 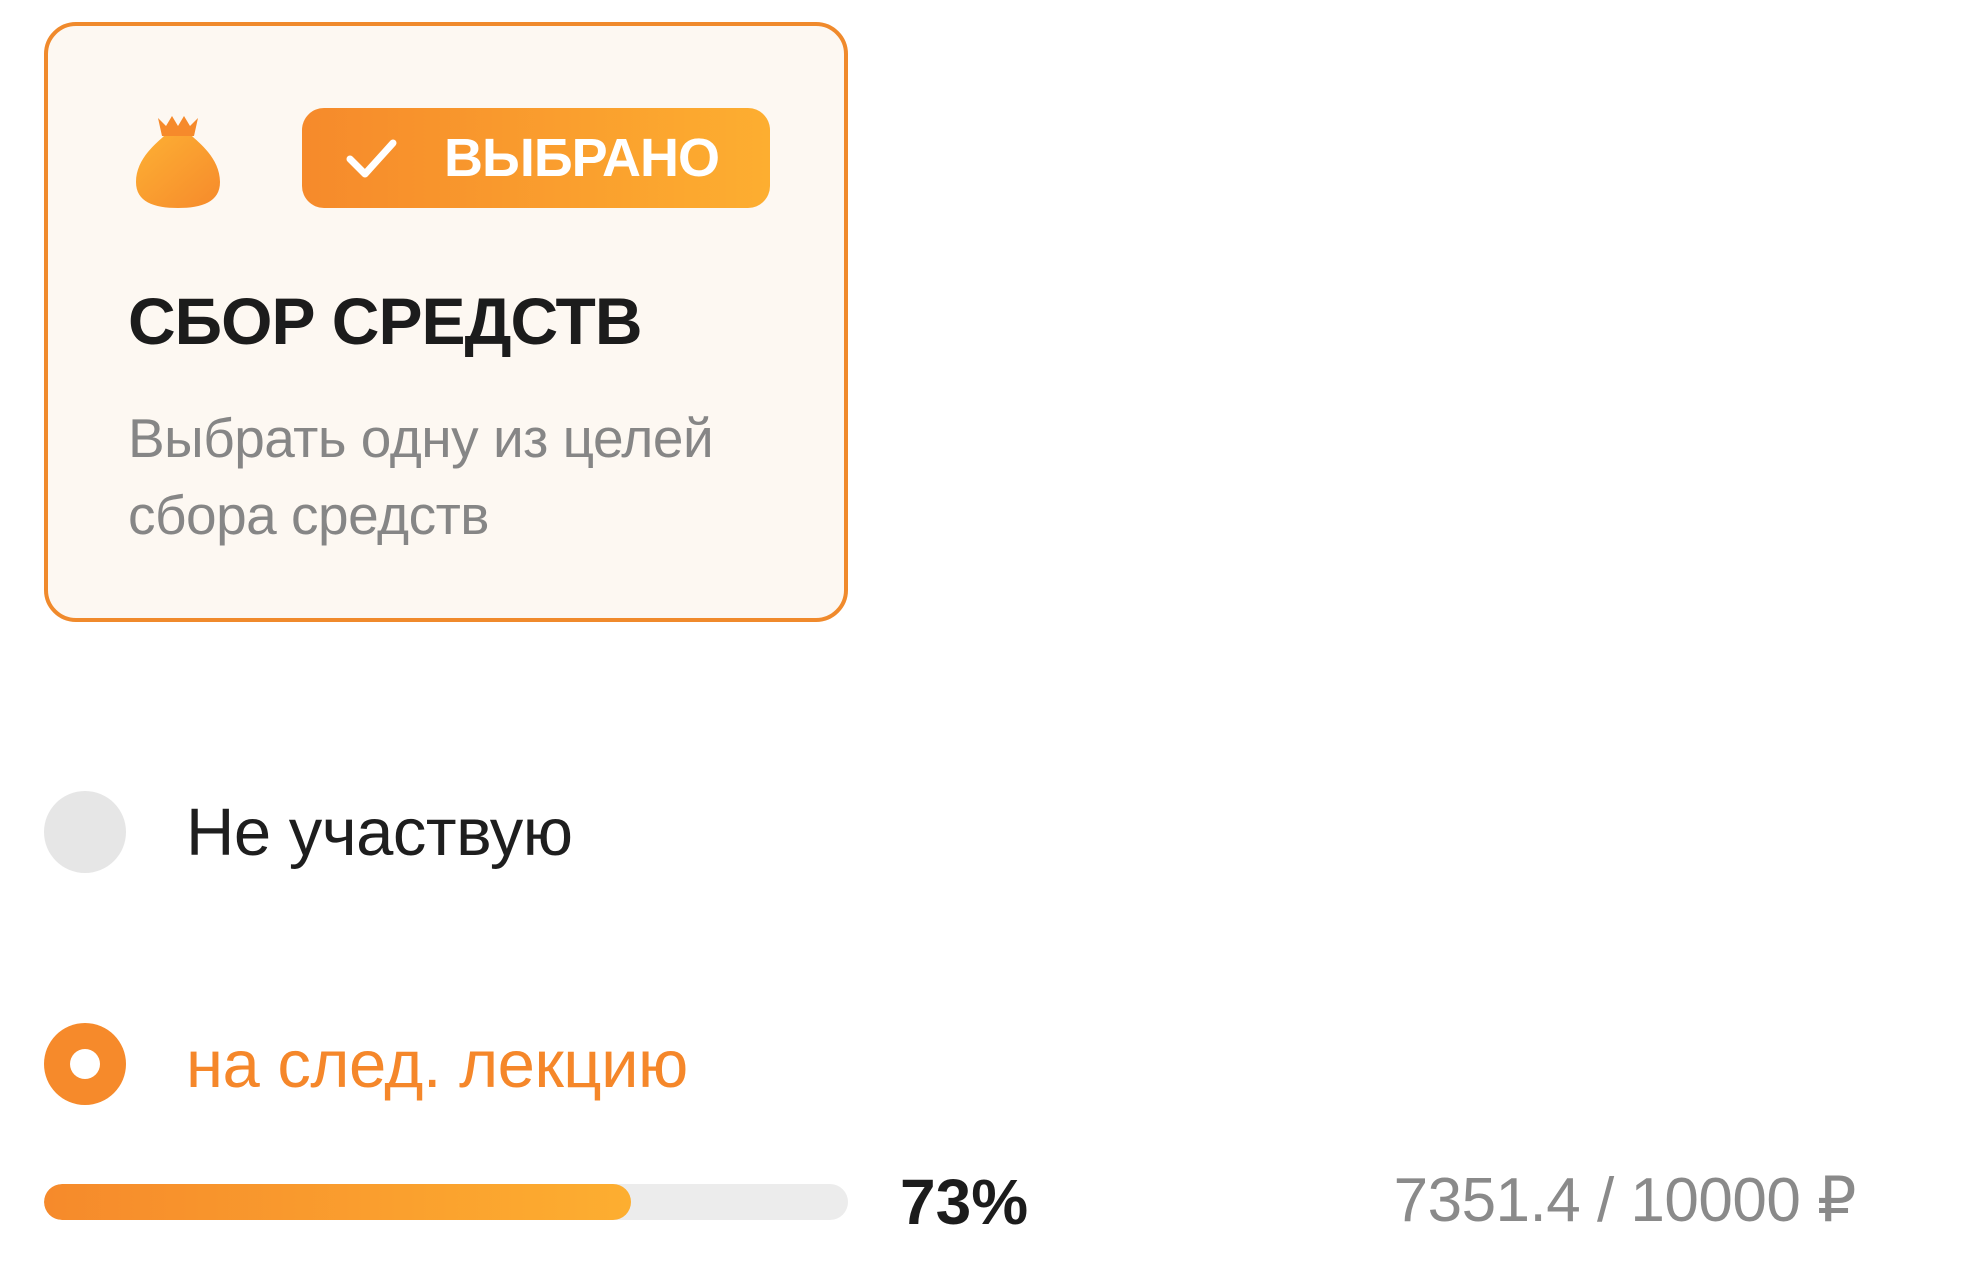 I want to click on progress-percent: 73%, so click(x=964, y=1202).